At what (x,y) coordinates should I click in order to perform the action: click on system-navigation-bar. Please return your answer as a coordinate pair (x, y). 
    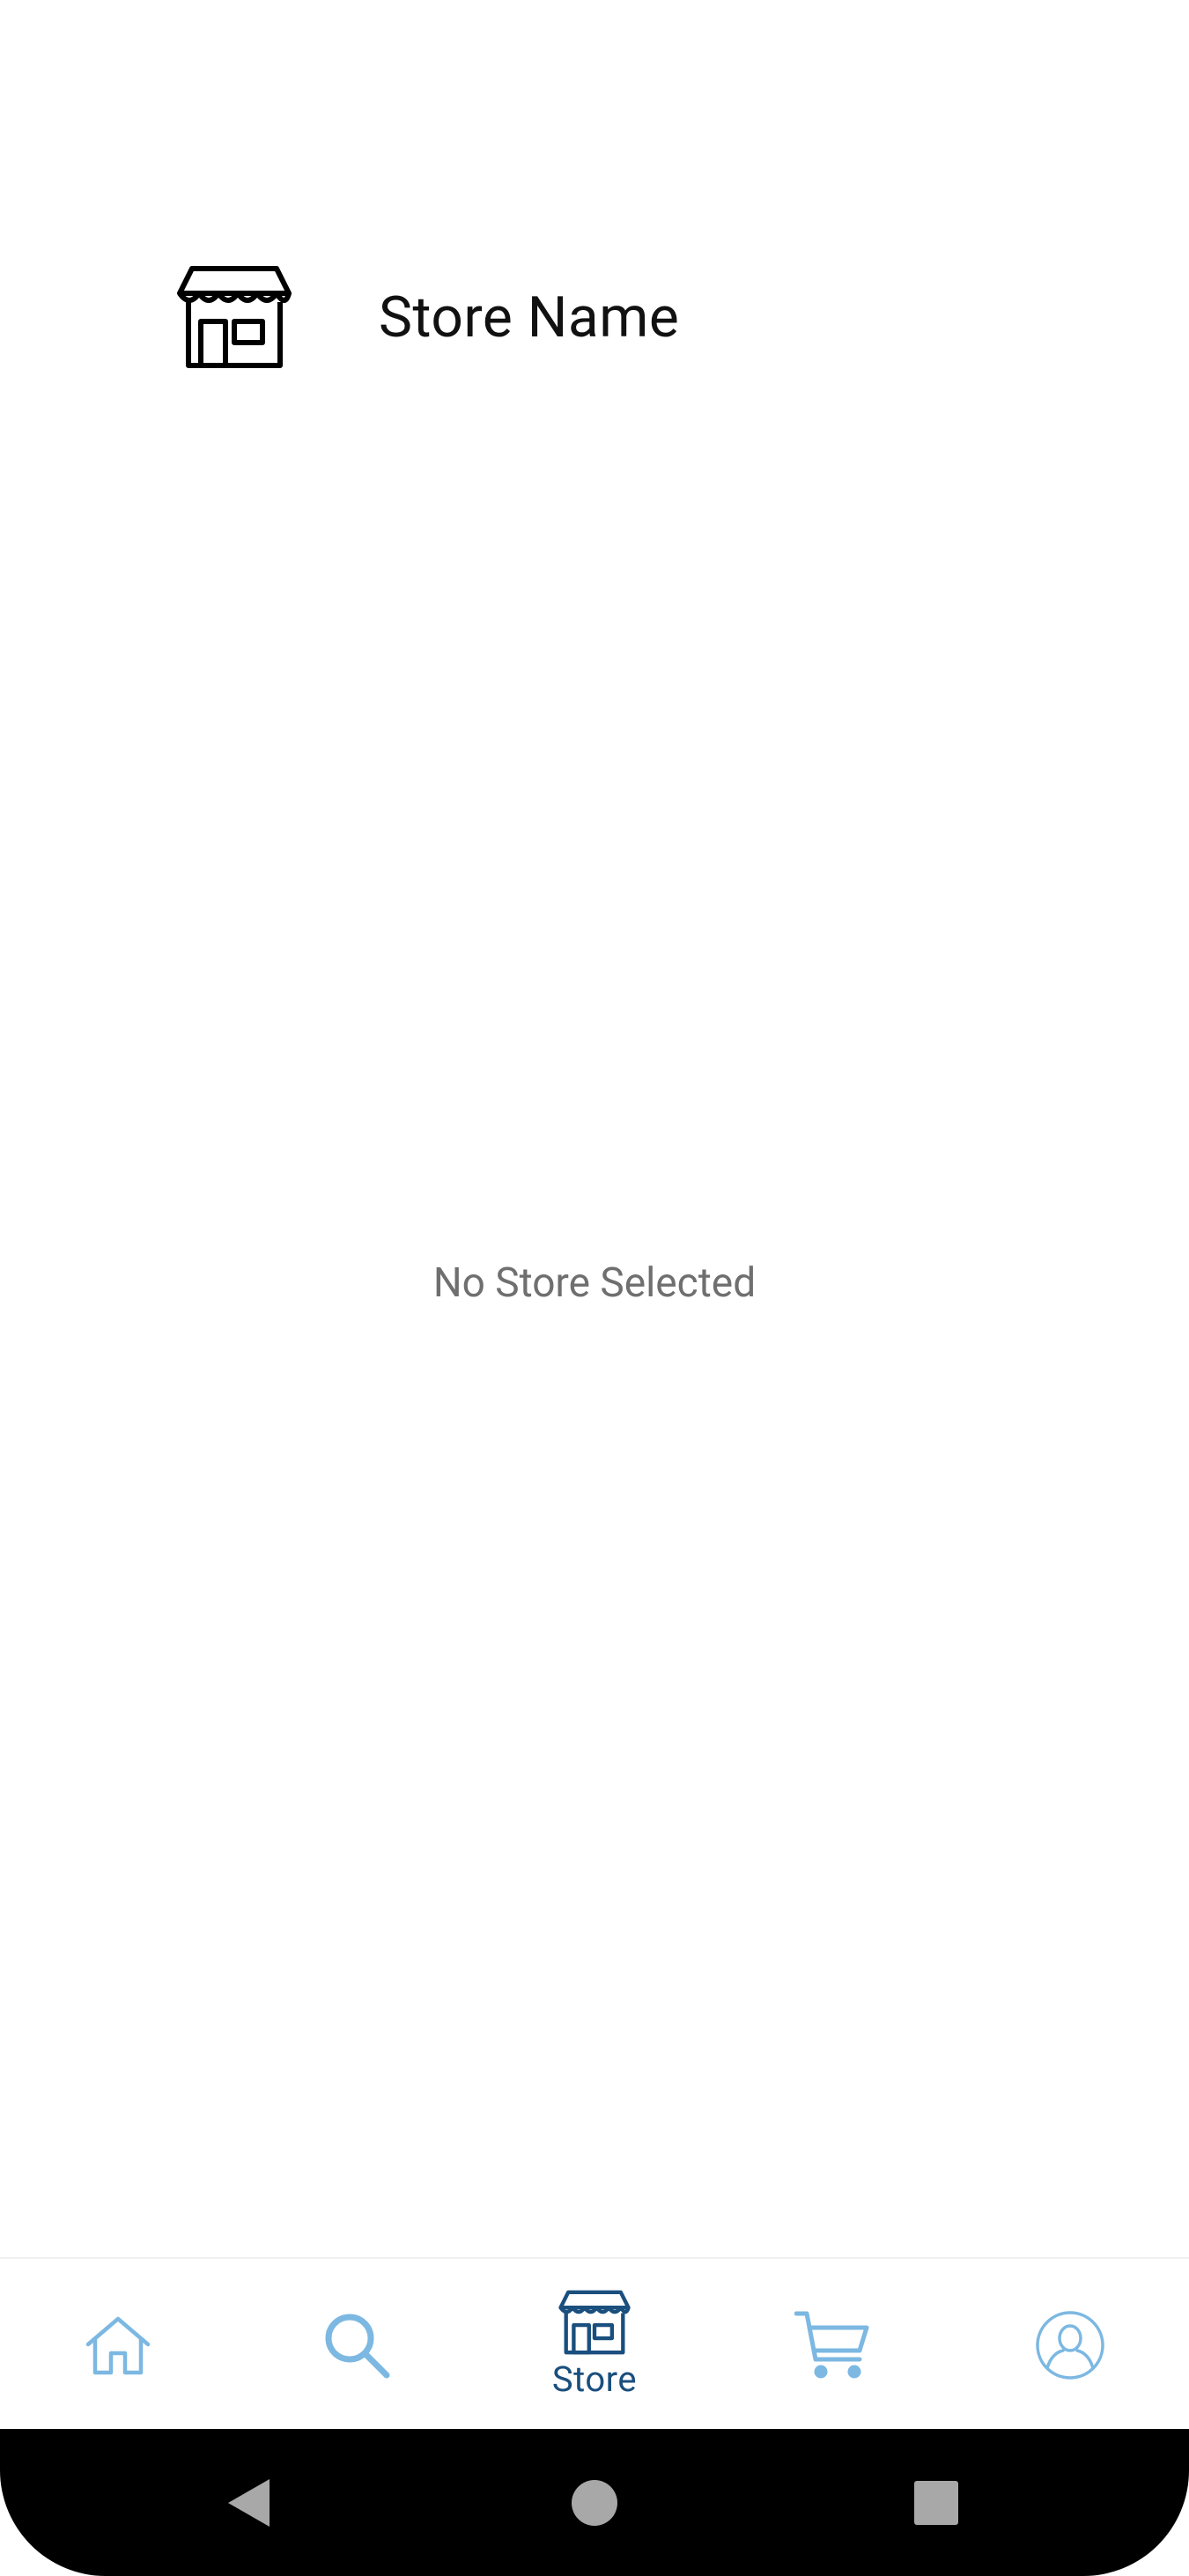
    Looking at the image, I should click on (595, 2502).